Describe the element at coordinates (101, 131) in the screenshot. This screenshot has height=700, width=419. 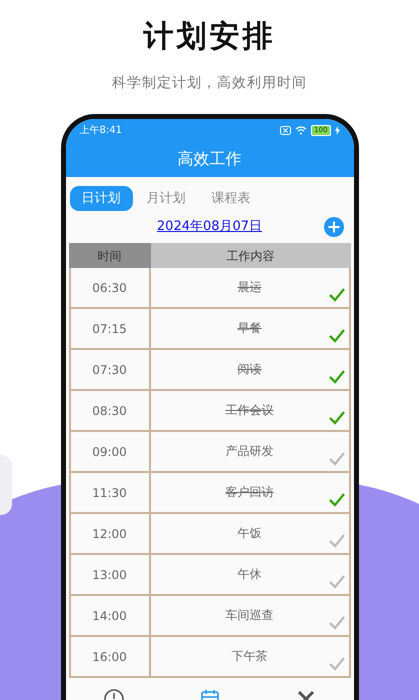
I see `status-time: 上午8:41` at that location.